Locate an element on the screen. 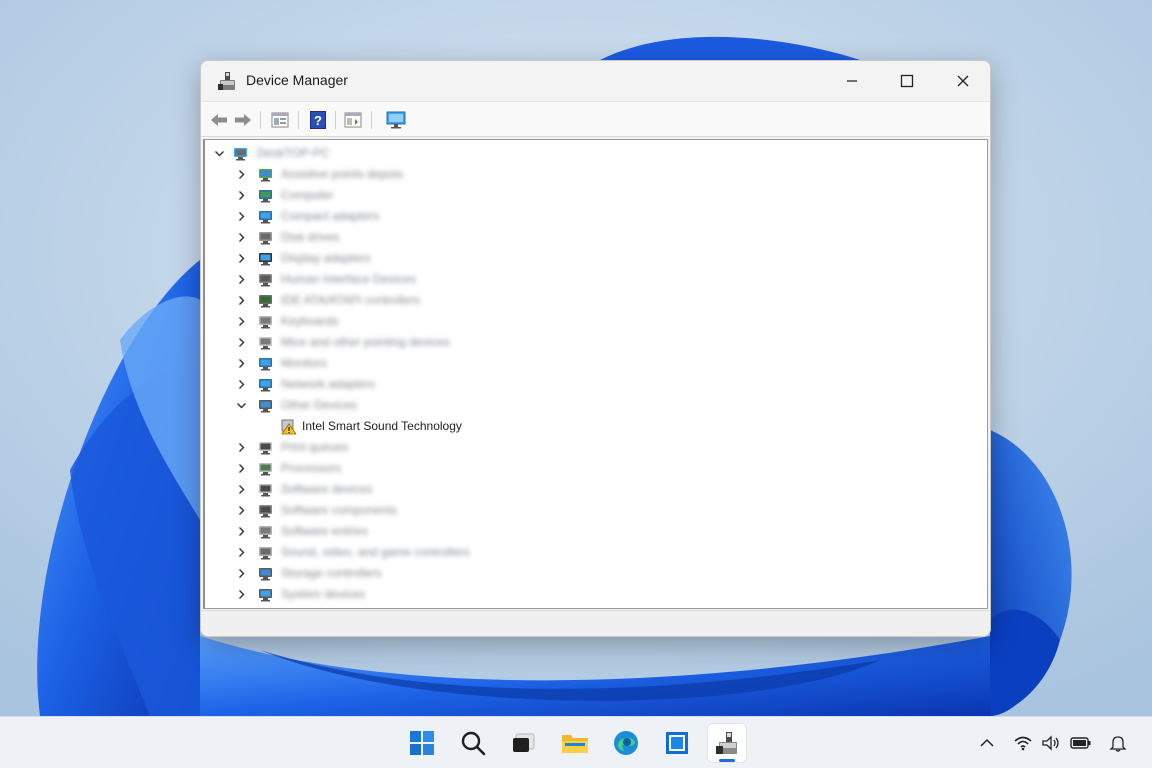 The image size is (1152, 768). search-button is located at coordinates (473, 743).